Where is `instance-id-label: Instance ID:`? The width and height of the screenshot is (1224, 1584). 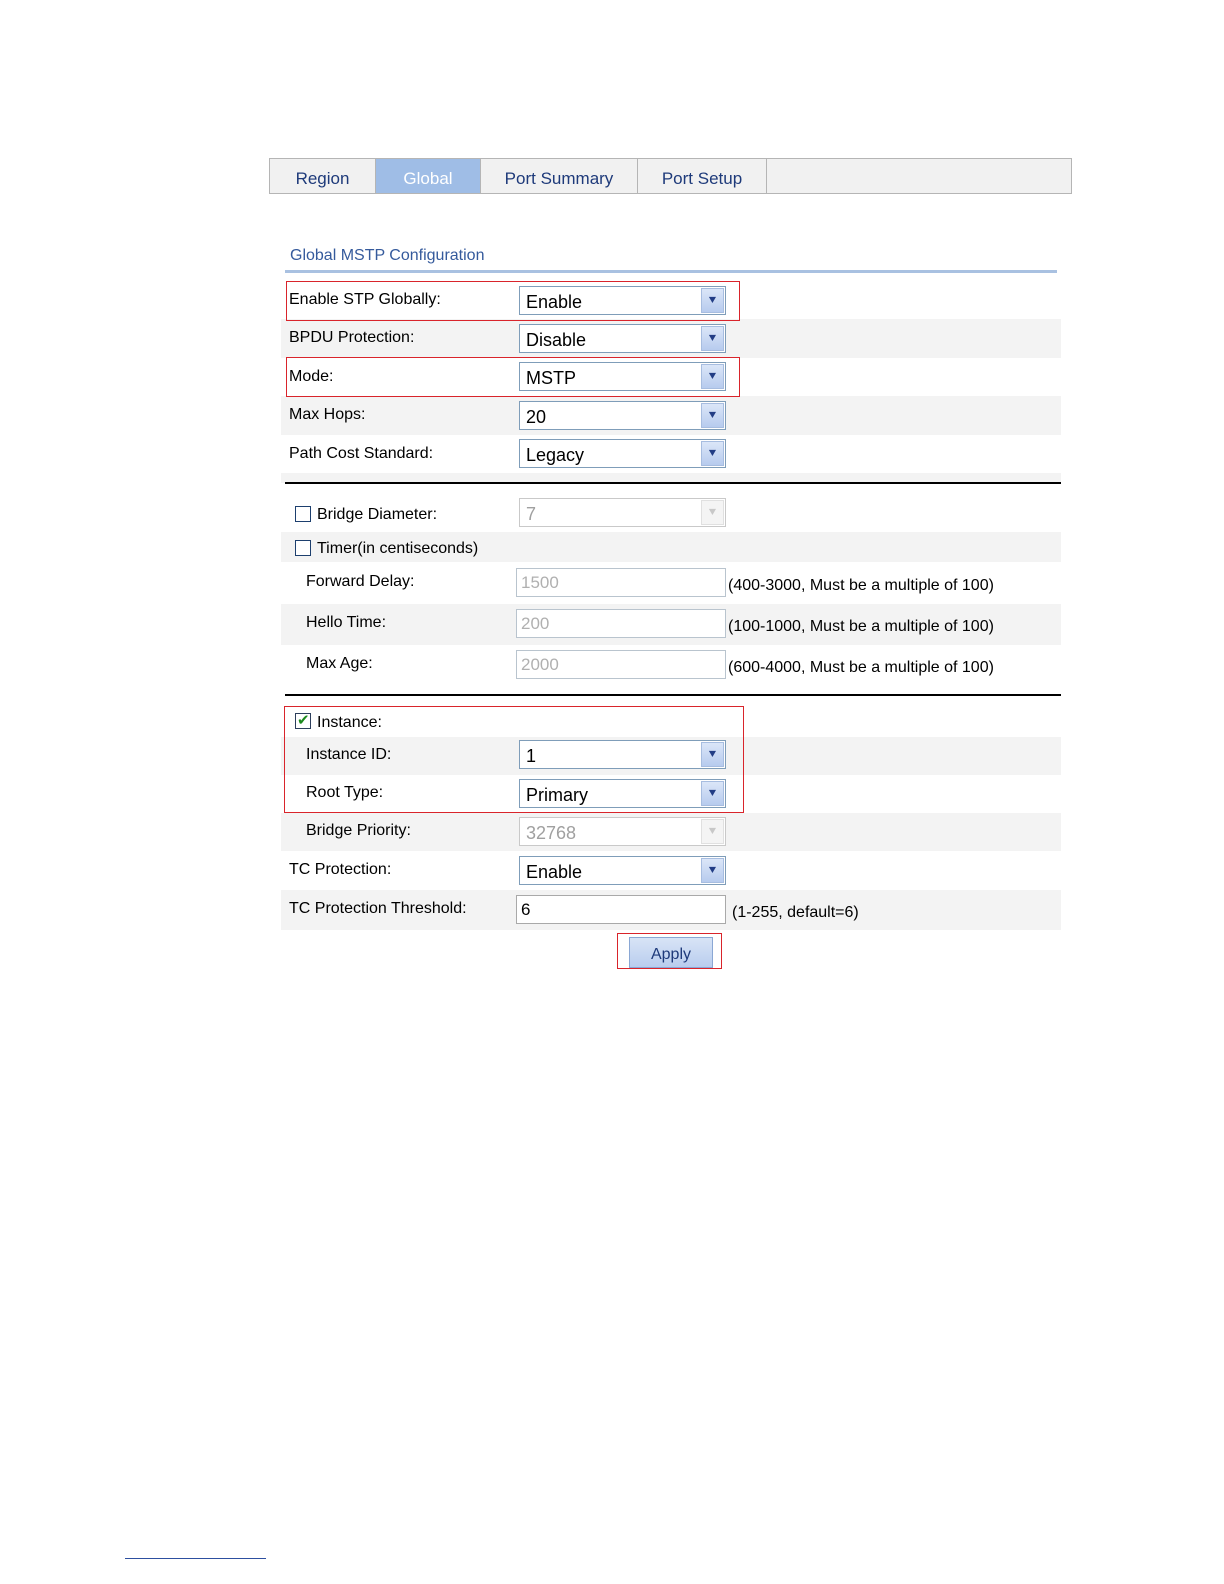
instance-id-label: Instance ID: is located at coordinates (349, 754).